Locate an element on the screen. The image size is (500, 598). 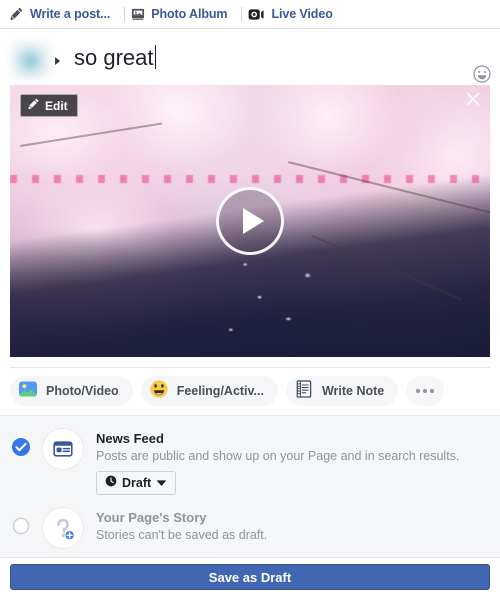
composer-tab-bar: Write a post... Photo Album Live Video is located at coordinates (250, 14).